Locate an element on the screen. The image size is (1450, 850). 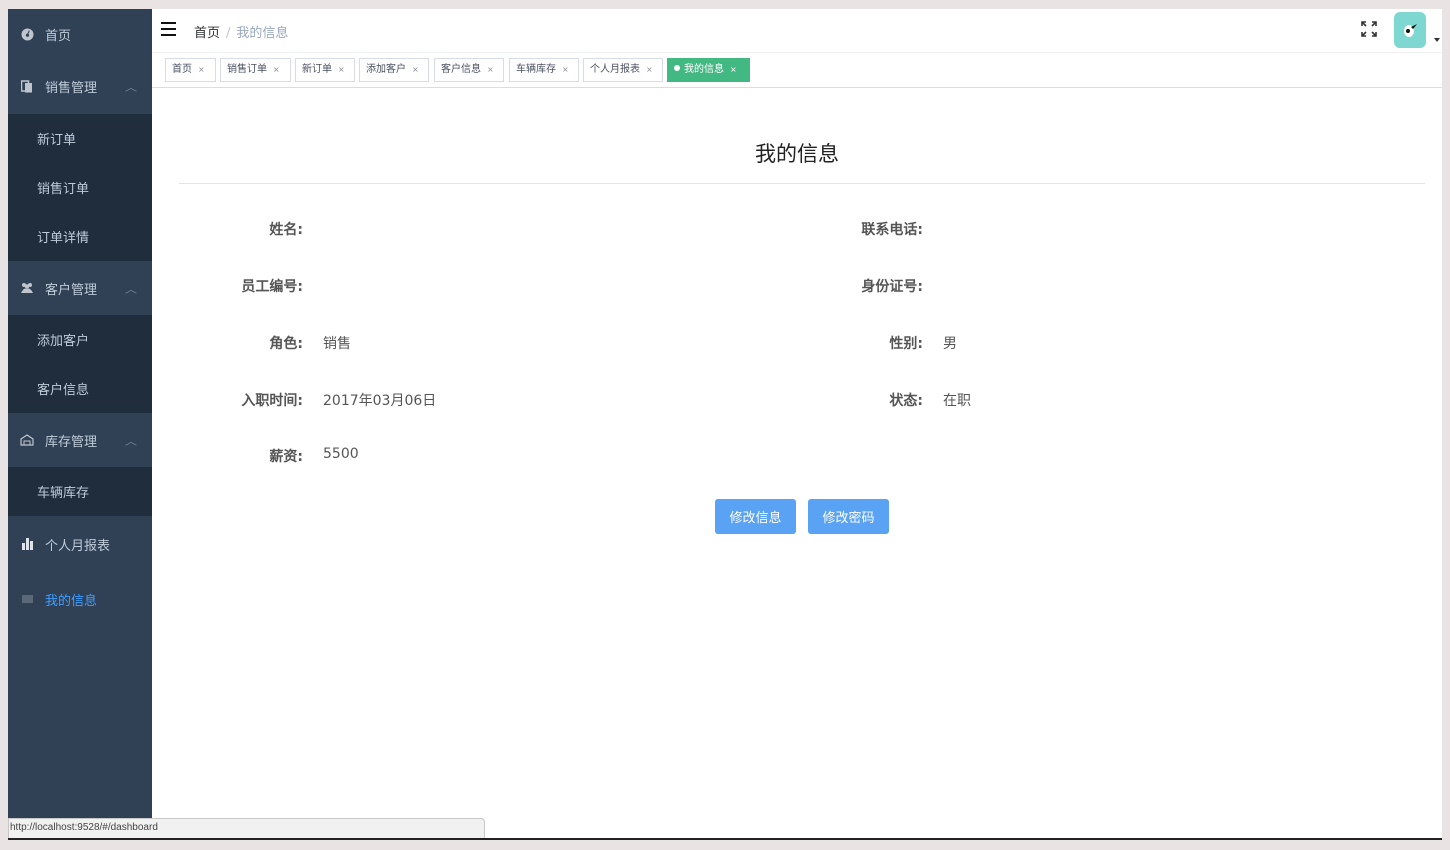
hamburger-menu-icon is located at coordinates (168, 29).